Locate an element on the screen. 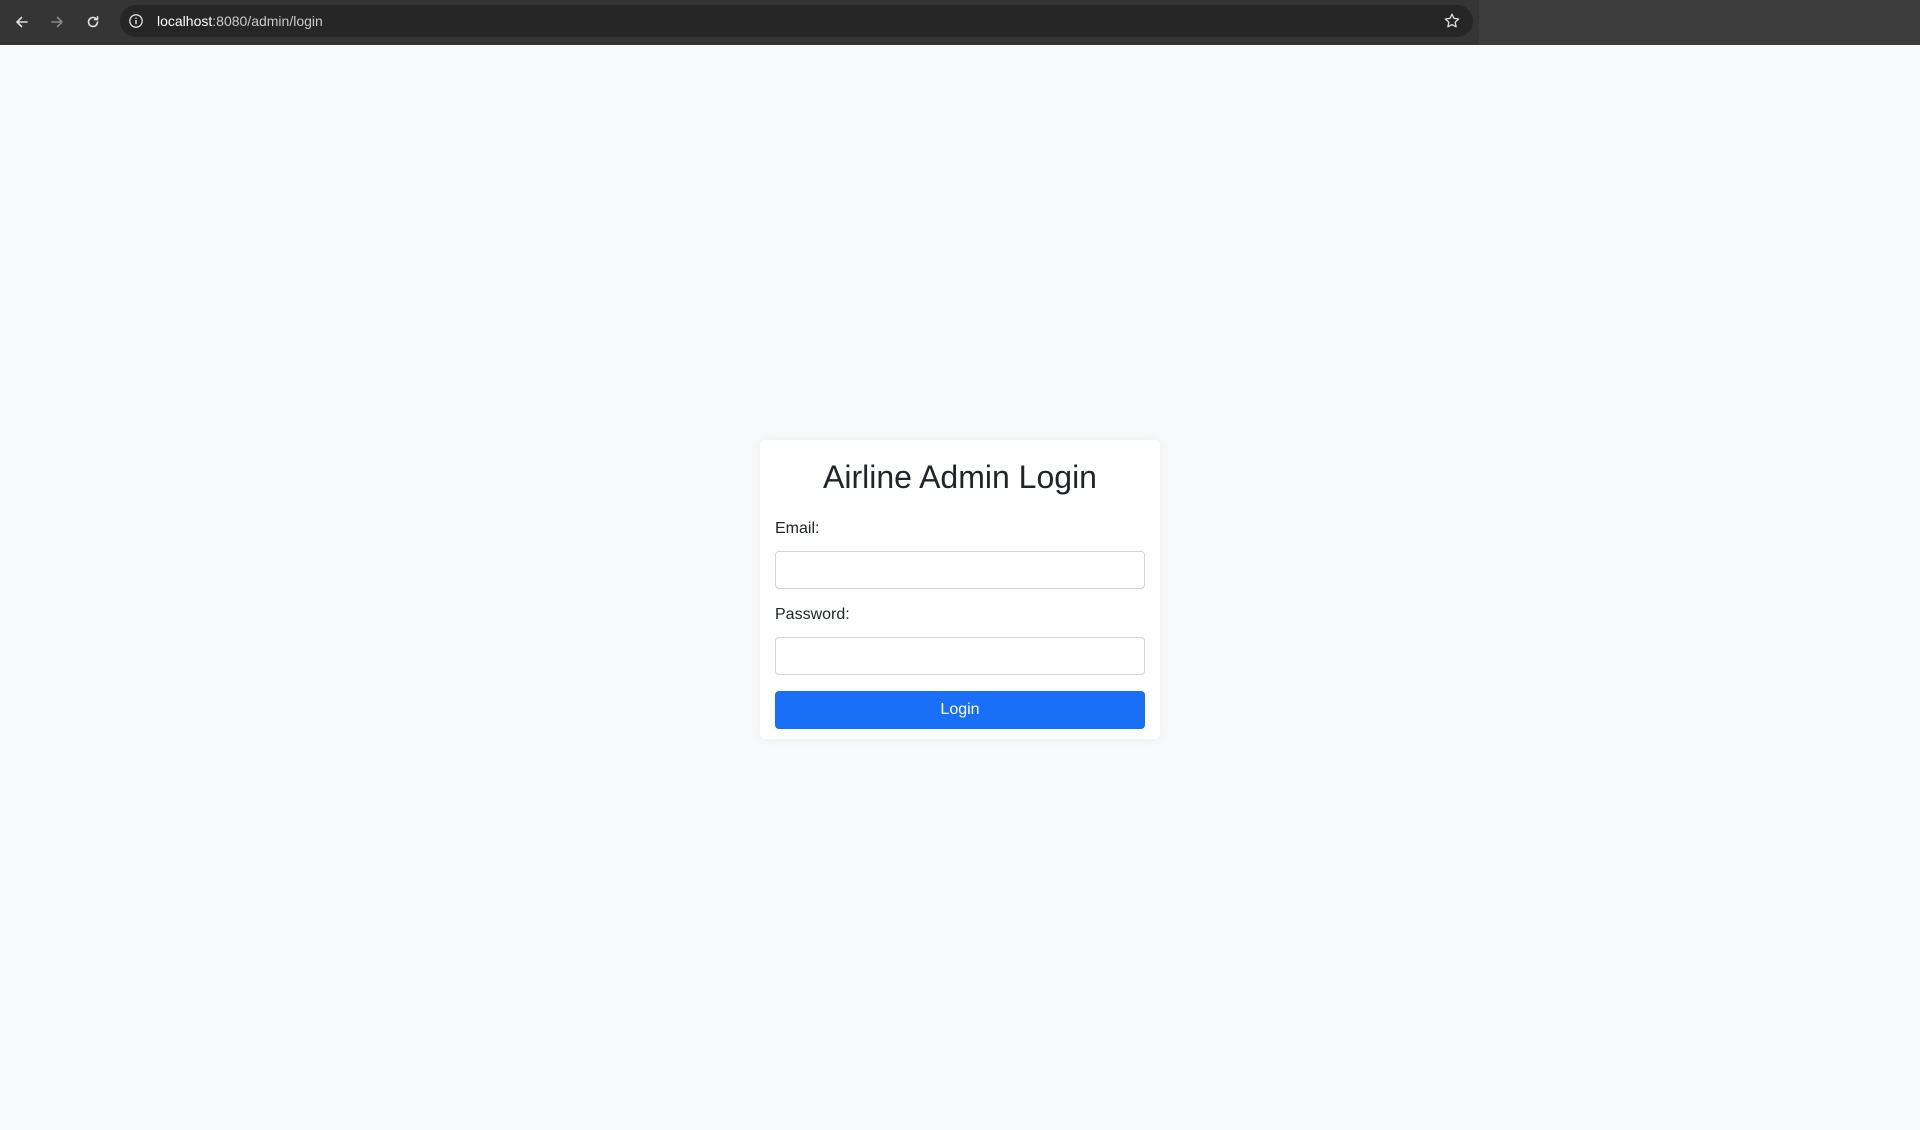 The image size is (1920, 1130). reload-button is located at coordinates (93, 22).